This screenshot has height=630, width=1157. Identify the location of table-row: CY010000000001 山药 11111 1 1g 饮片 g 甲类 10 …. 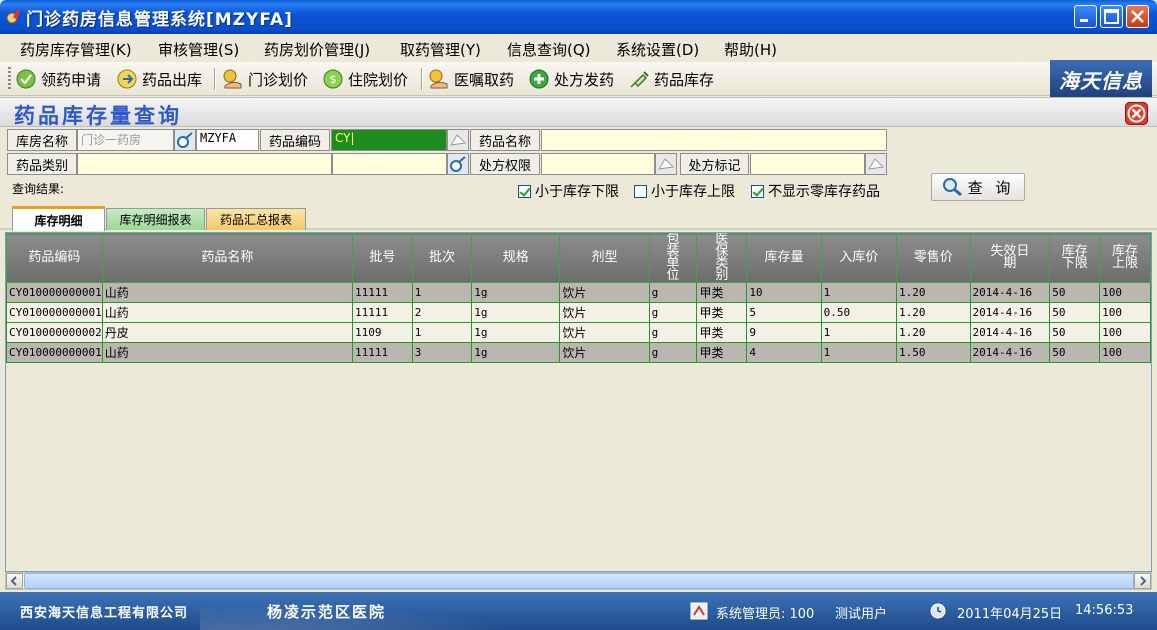
(578, 292).